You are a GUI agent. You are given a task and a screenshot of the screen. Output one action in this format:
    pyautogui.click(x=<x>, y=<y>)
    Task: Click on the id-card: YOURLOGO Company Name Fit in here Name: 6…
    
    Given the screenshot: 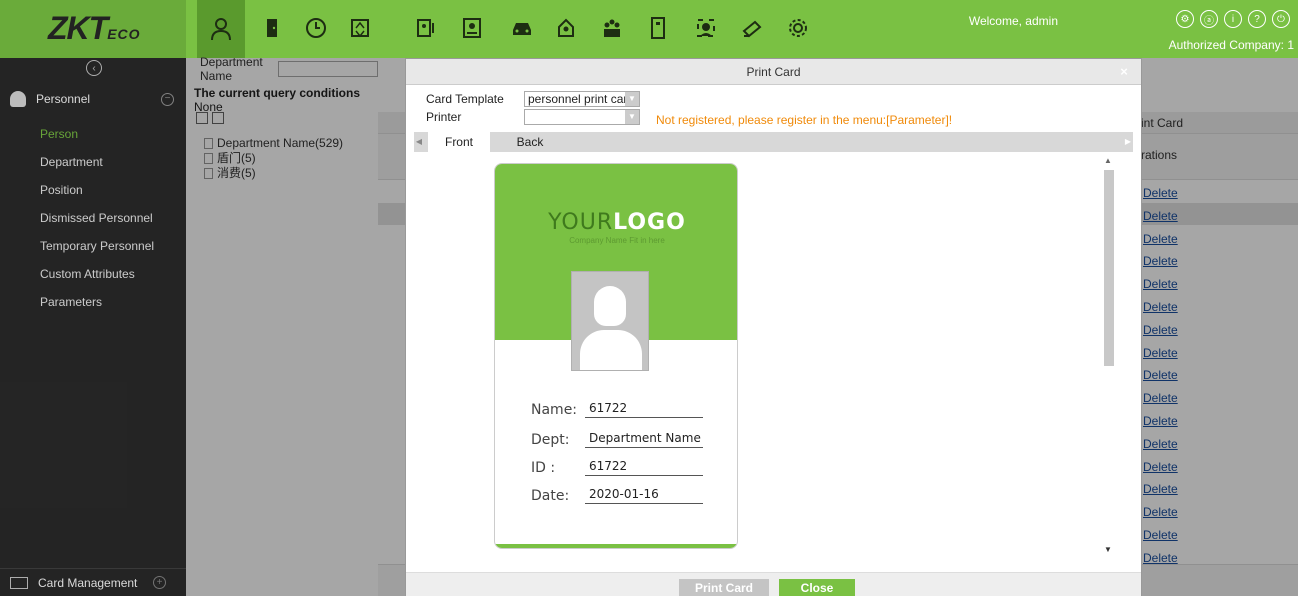 What is the action you would take?
    pyautogui.click(x=616, y=356)
    